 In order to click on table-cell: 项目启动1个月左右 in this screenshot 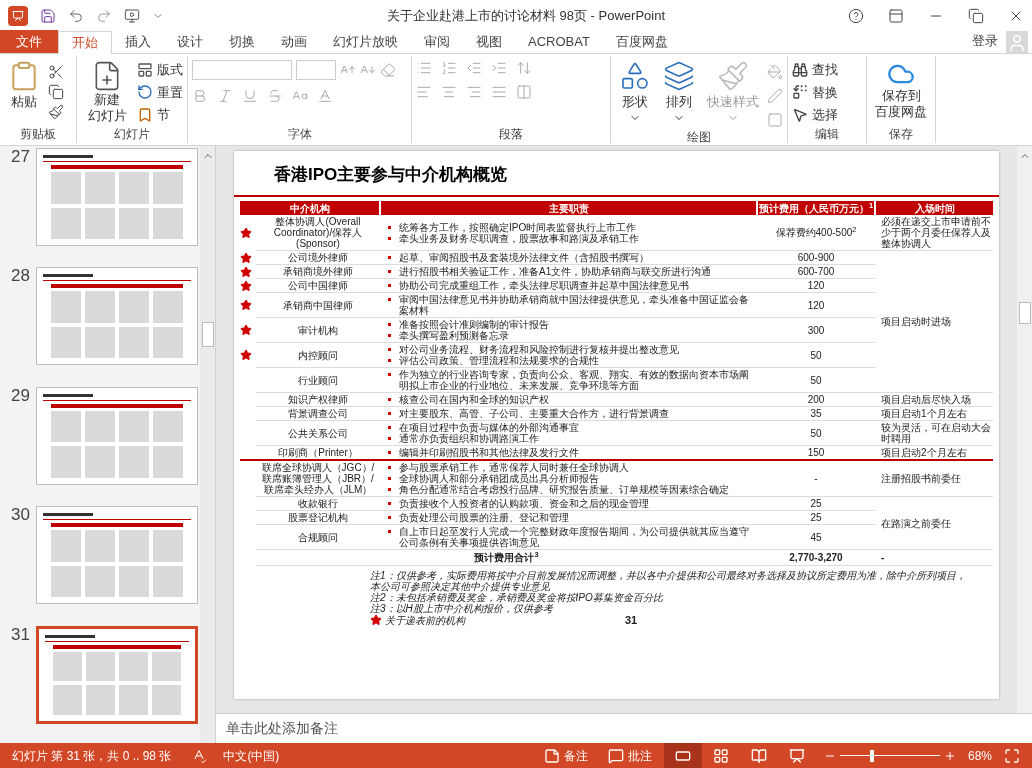, I will do `click(924, 413)`.